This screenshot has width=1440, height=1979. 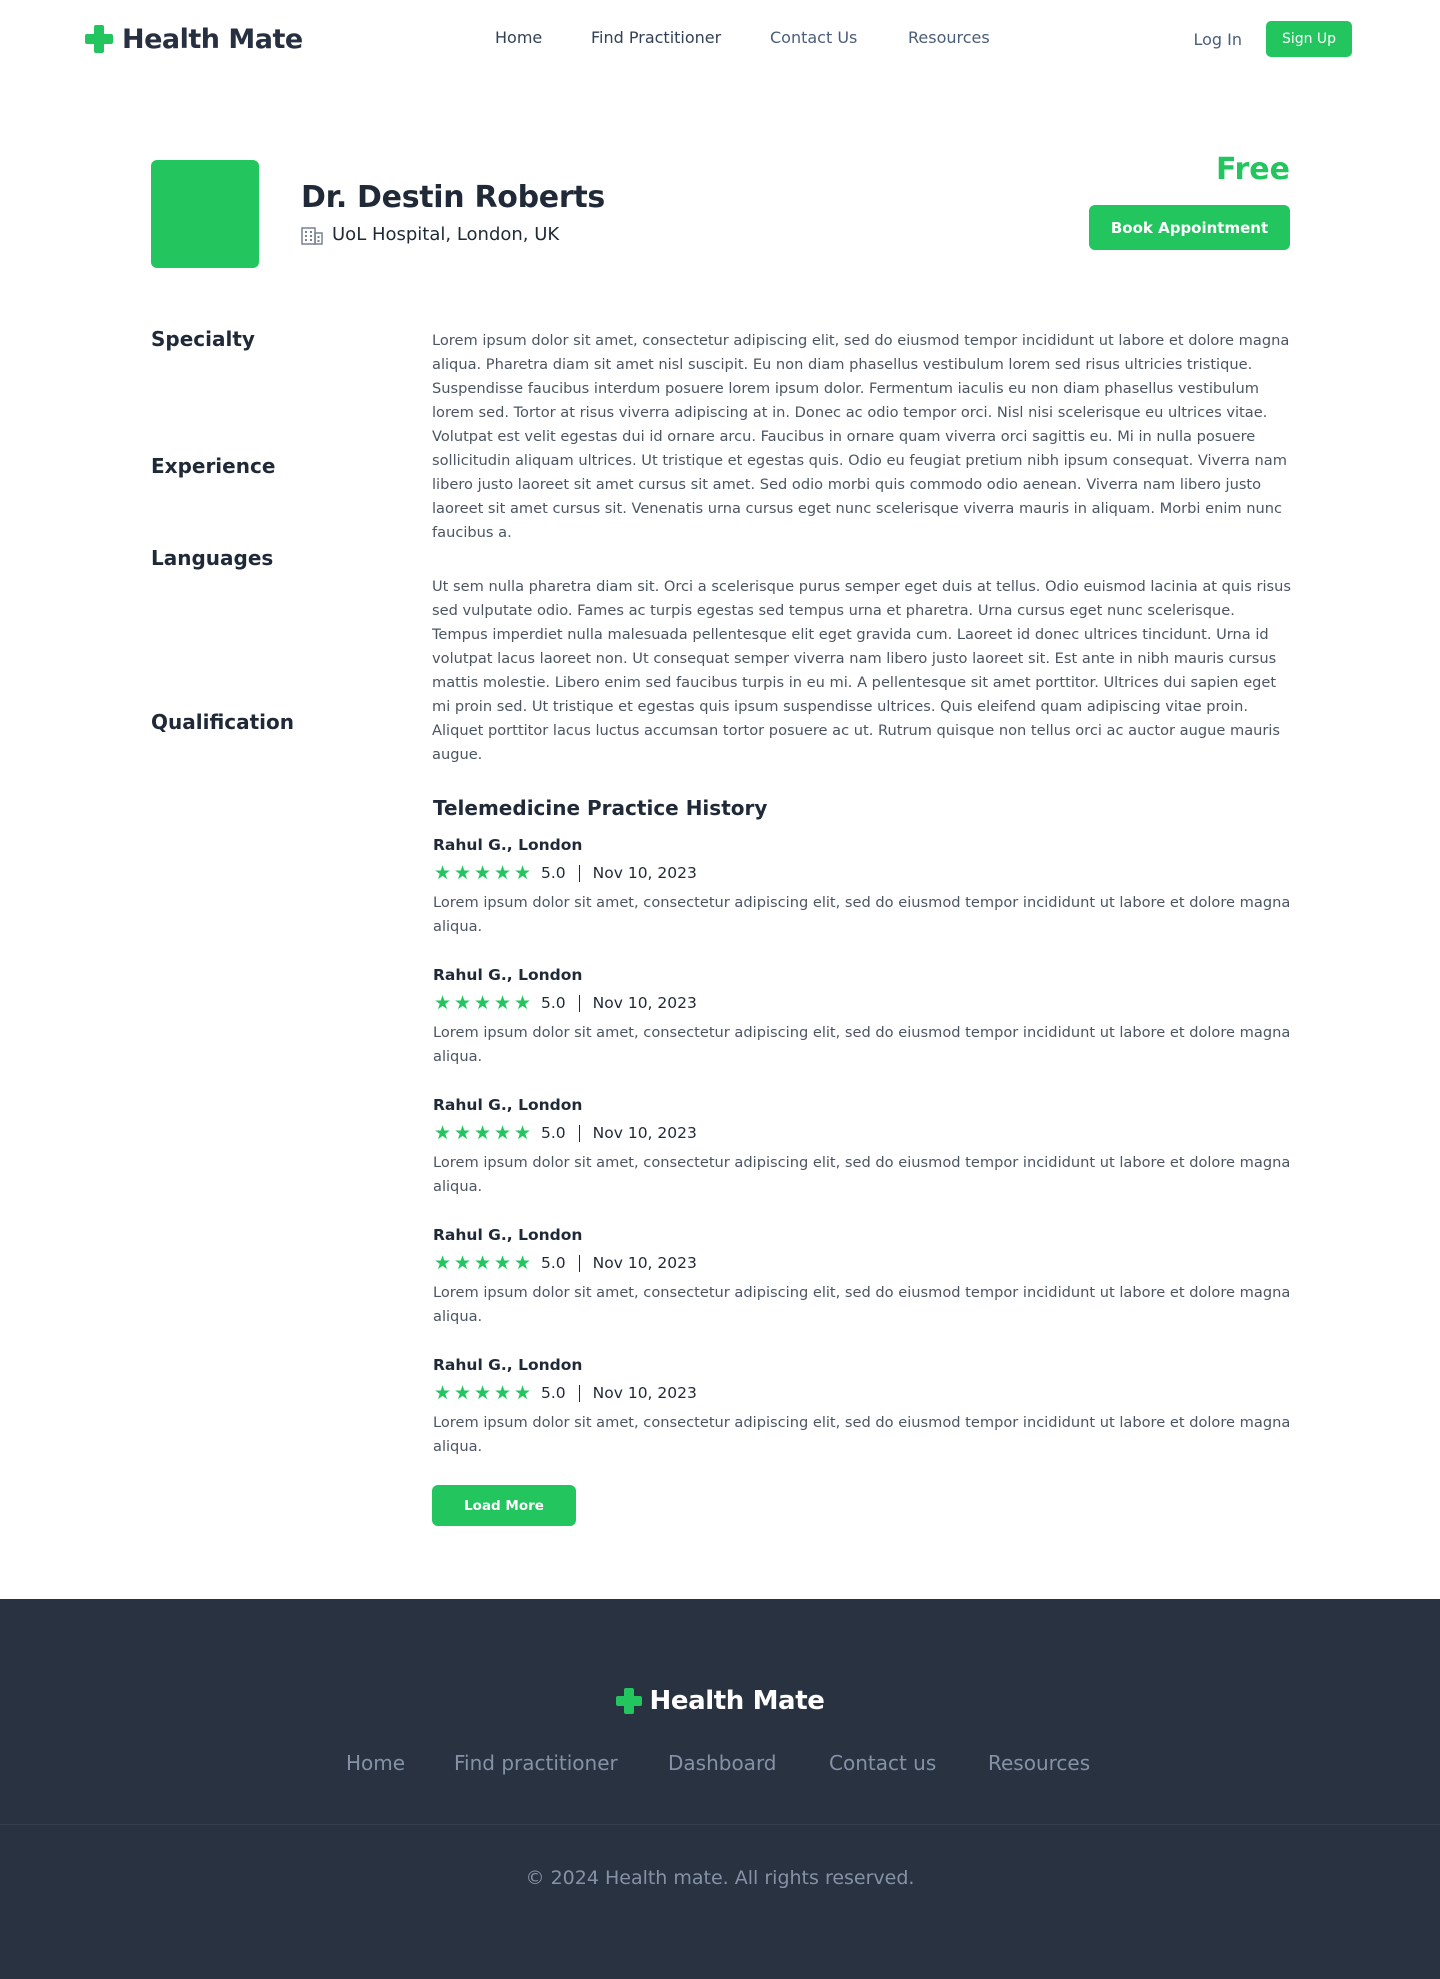 I want to click on nav-contact-us: Contact Us, so click(x=813, y=37).